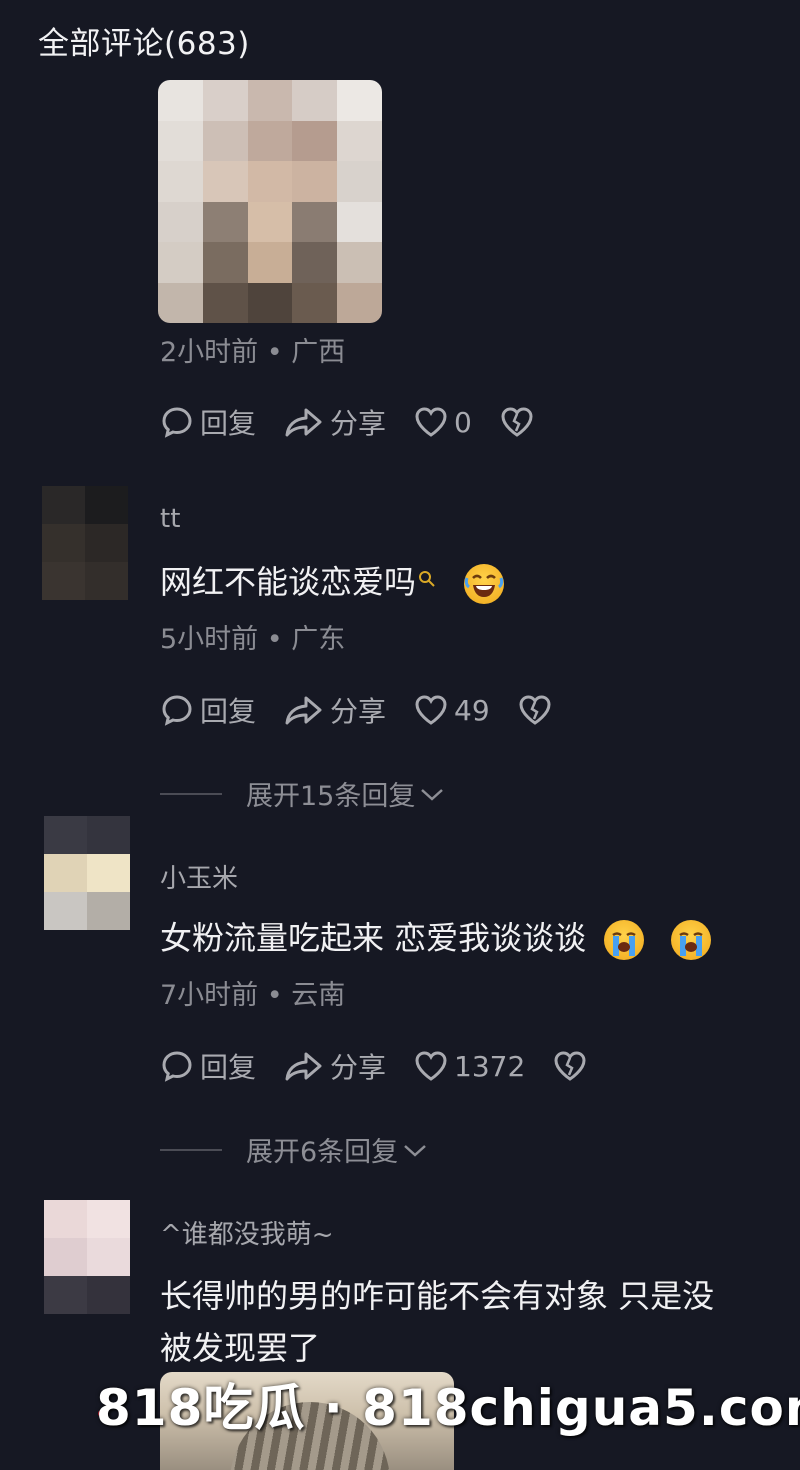  What do you see at coordinates (484, 584) in the screenshot?
I see `laughing-emoji-icon` at bounding box center [484, 584].